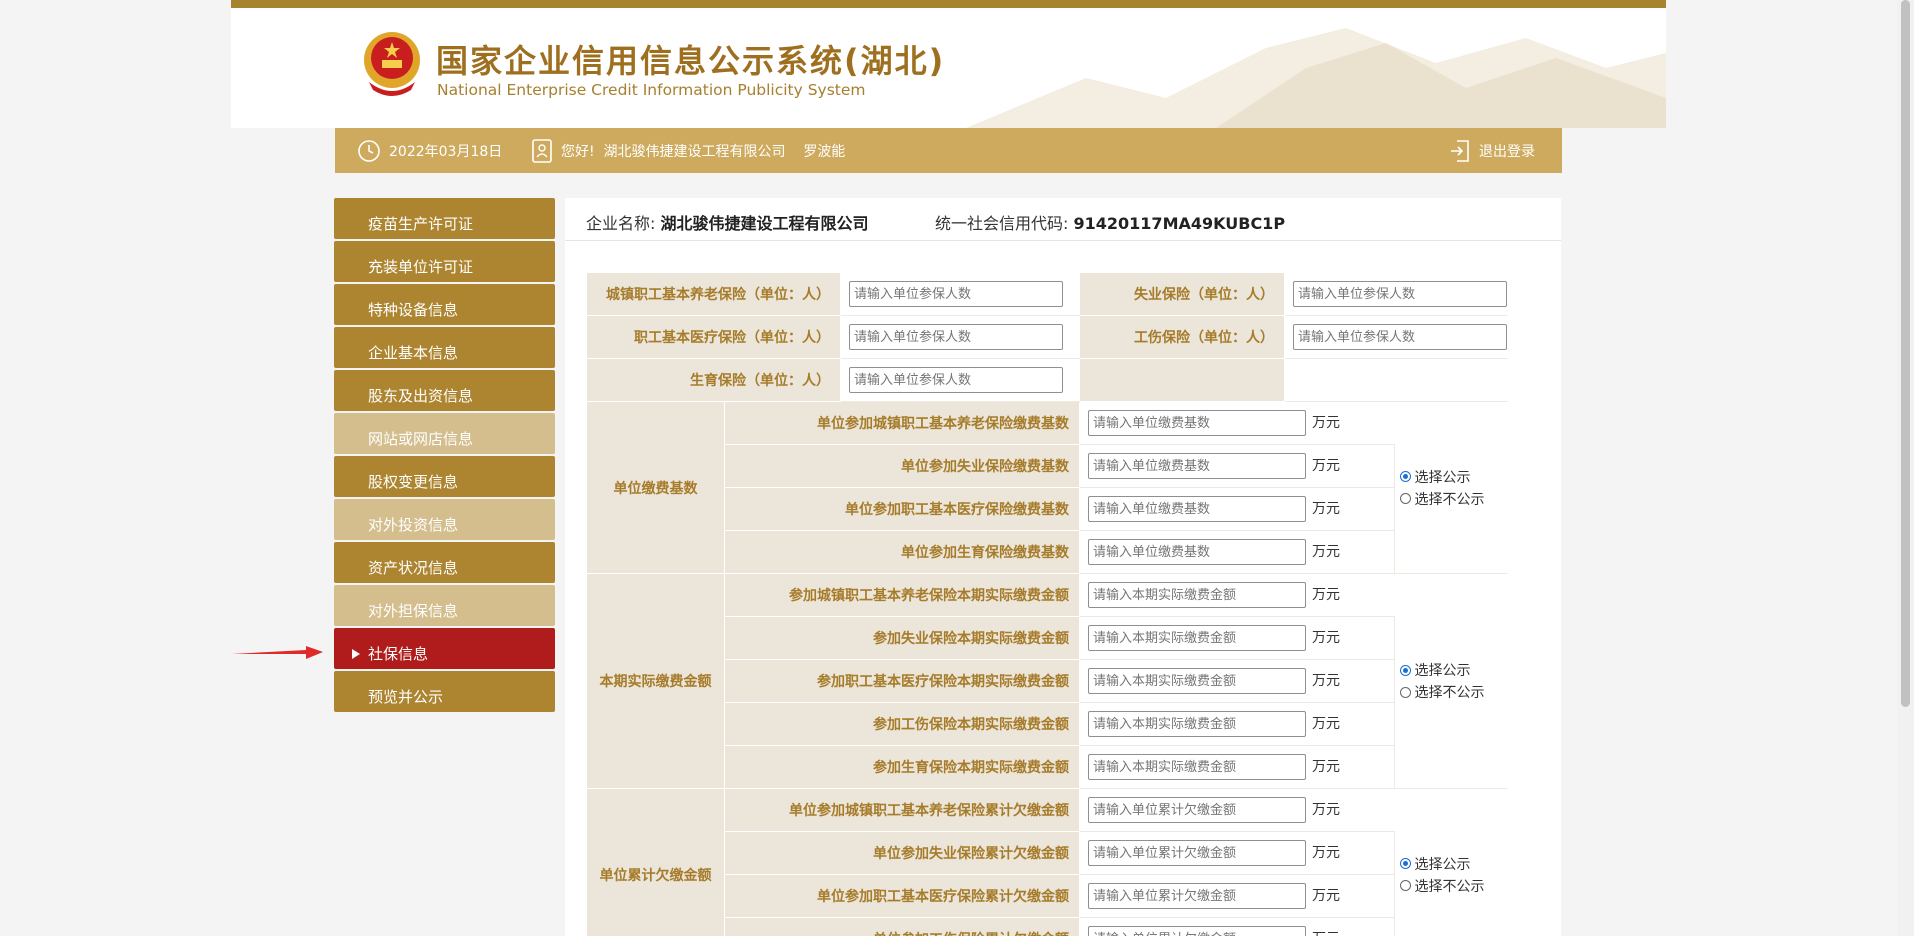  Describe the element at coordinates (1197, 767) in the screenshot. I see `actual-maternity-input` at that location.